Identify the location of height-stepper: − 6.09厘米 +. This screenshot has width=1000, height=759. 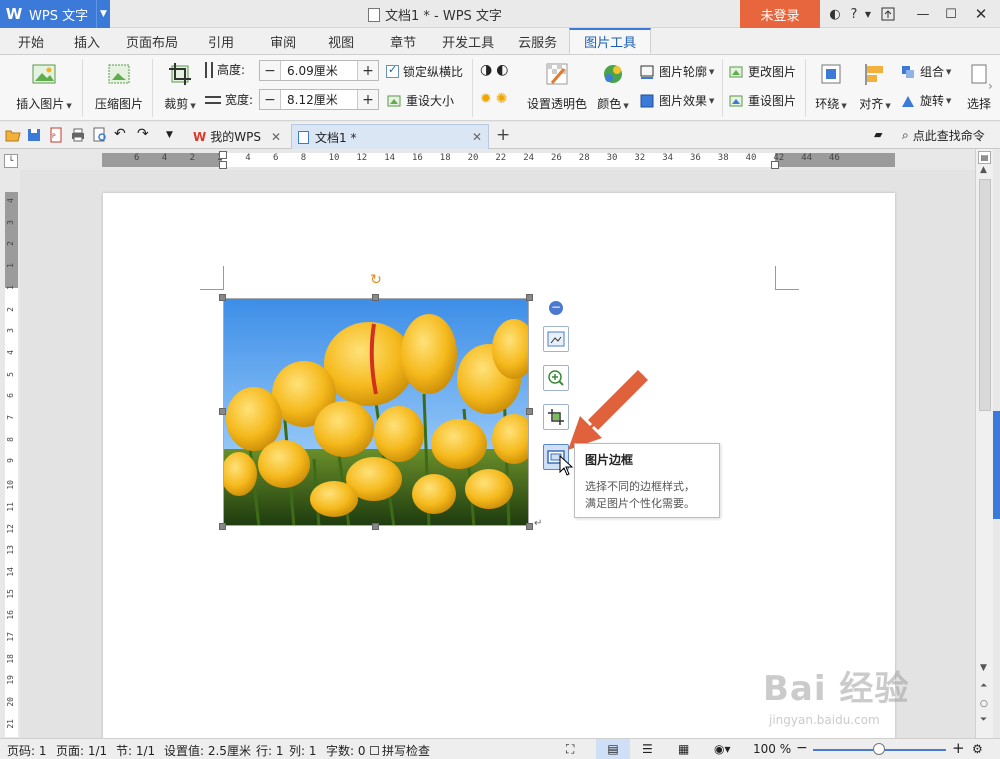
(319, 70).